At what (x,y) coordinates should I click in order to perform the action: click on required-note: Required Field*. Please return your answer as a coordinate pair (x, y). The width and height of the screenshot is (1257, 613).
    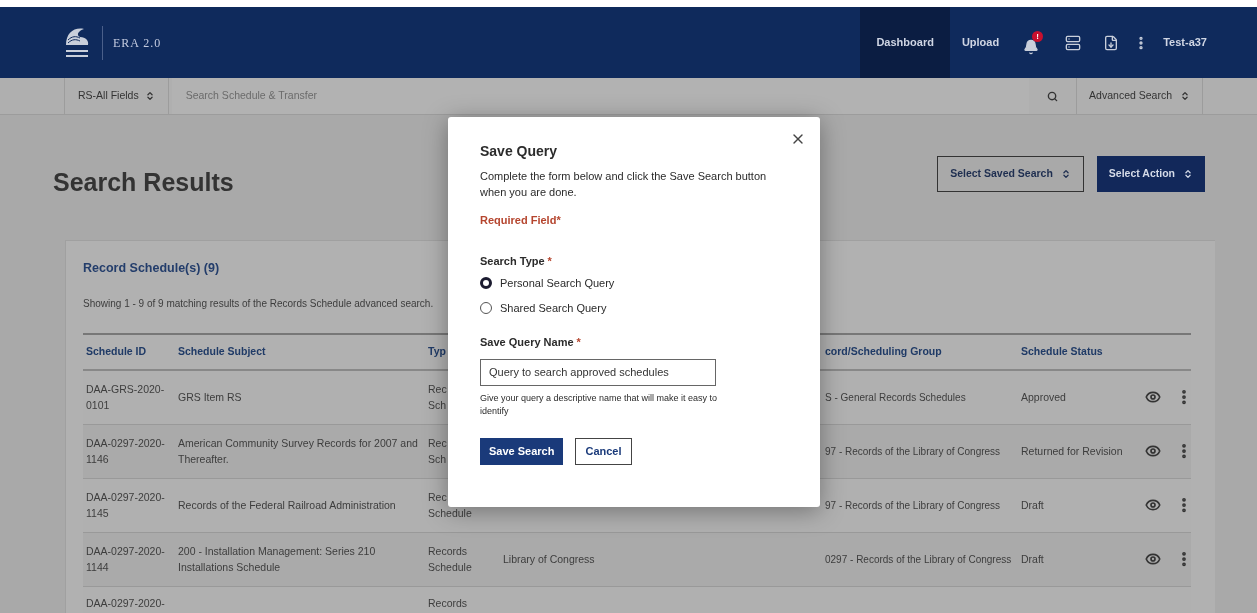
    Looking at the image, I should click on (521, 220).